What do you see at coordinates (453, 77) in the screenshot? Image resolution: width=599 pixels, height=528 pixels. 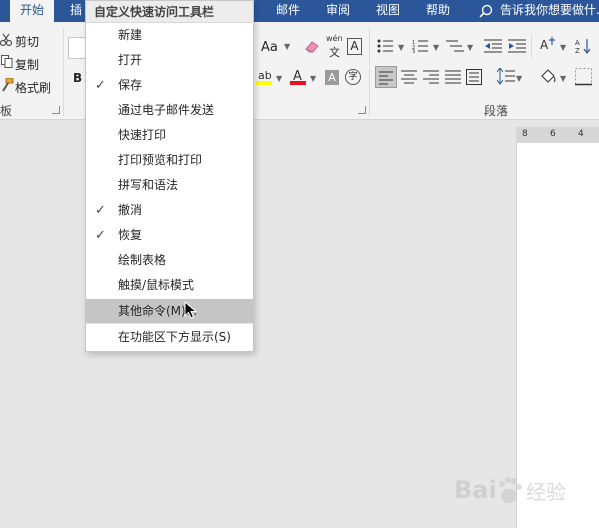 I see `justify-icon` at bounding box center [453, 77].